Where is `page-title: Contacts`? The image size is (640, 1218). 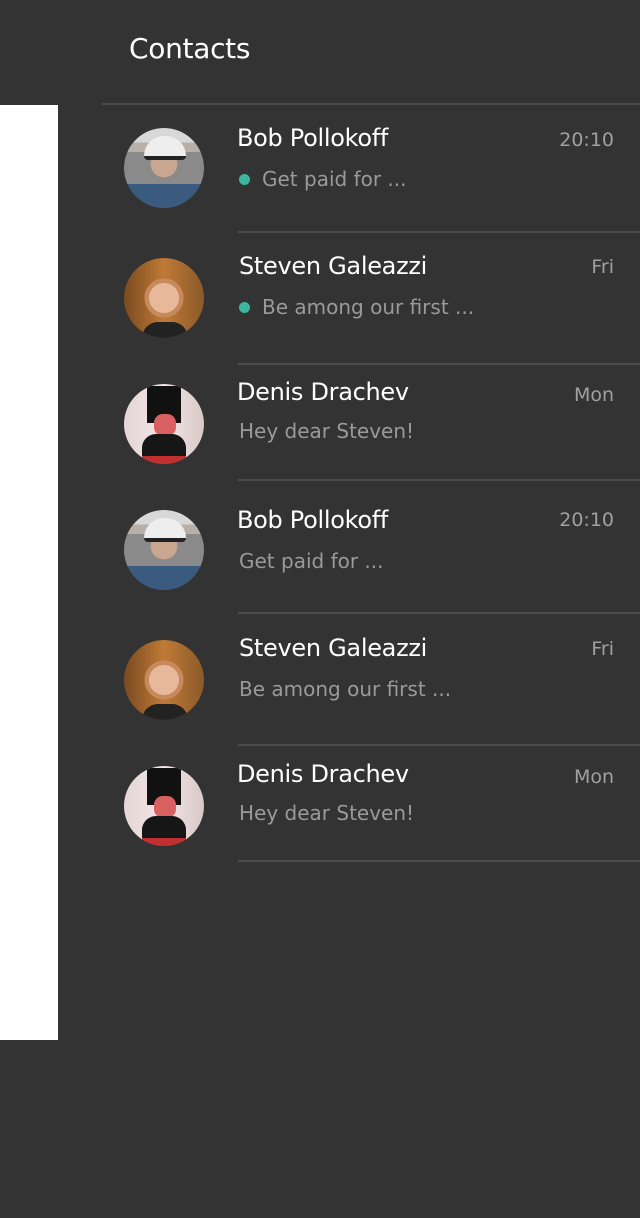 page-title: Contacts is located at coordinates (190, 48).